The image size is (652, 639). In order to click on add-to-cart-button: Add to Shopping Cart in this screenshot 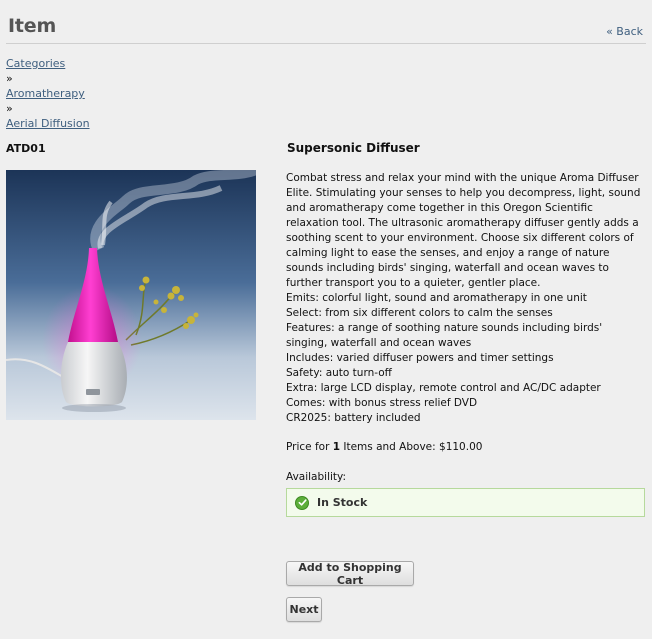, I will do `click(350, 574)`.